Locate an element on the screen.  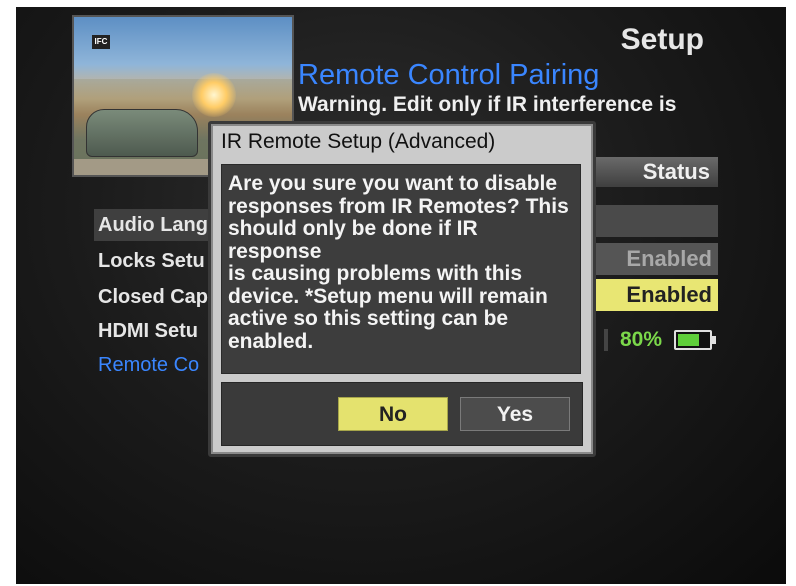
channel-logo-icon: IFC is located at coordinates (101, 42).